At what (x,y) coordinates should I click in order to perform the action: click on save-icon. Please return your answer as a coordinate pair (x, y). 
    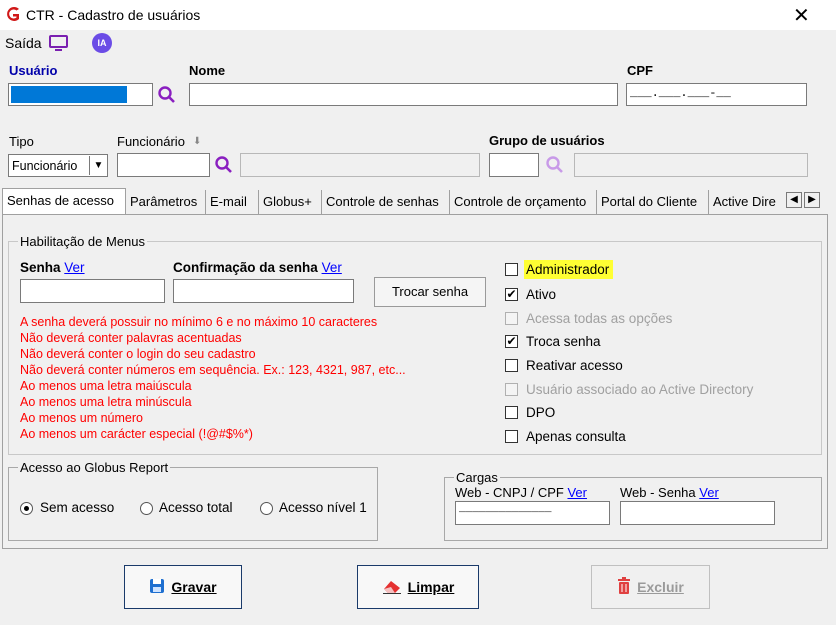
    Looking at the image, I should click on (157, 587).